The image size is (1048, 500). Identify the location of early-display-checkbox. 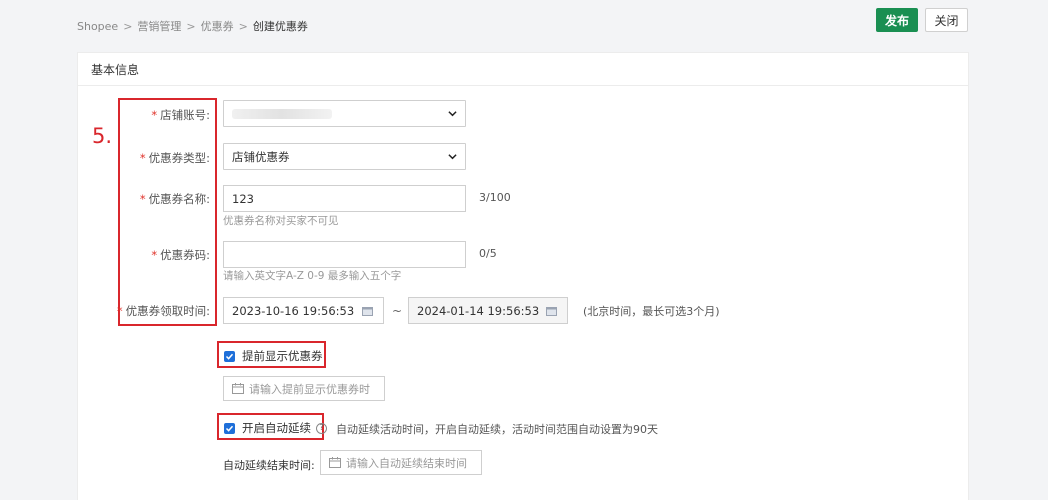
(229, 356).